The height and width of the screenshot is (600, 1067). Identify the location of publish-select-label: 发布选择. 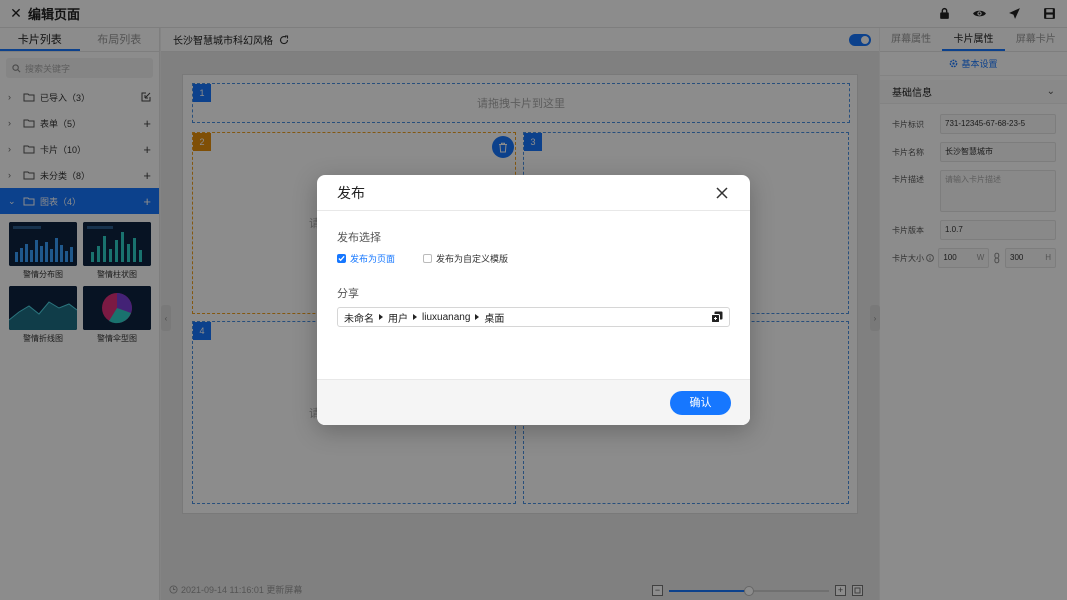
(359, 238).